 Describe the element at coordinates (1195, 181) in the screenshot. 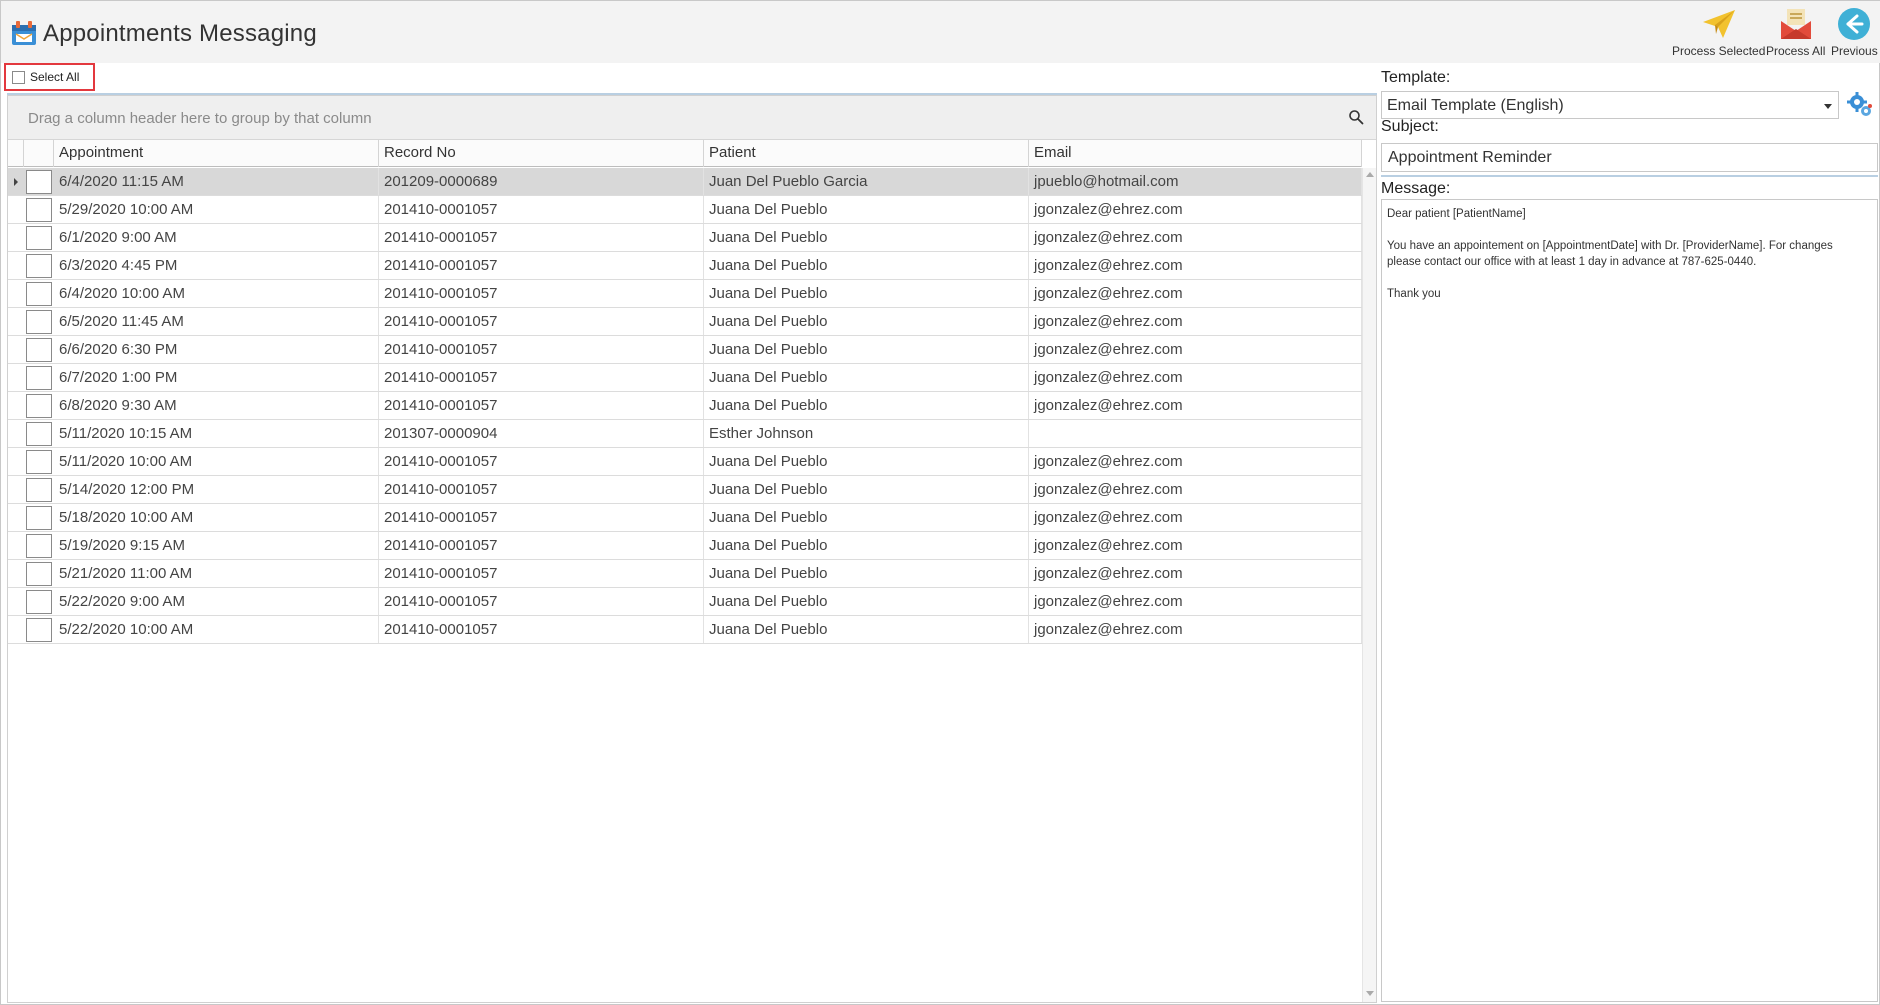

I see `cell-email: jpueblo@hotmail.com` at that location.